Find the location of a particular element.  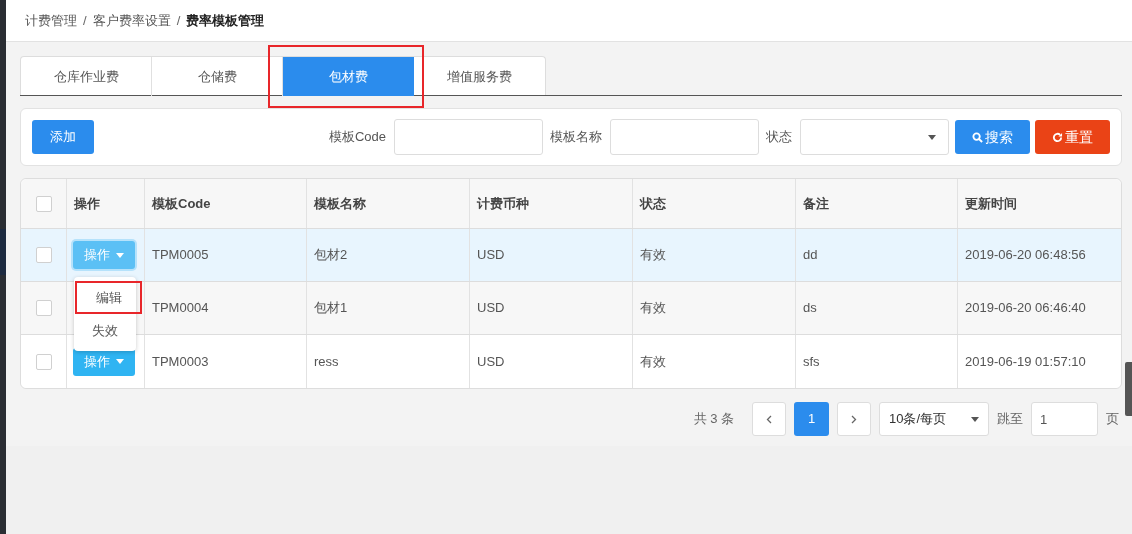

refresh-icon is located at coordinates (1057, 137).